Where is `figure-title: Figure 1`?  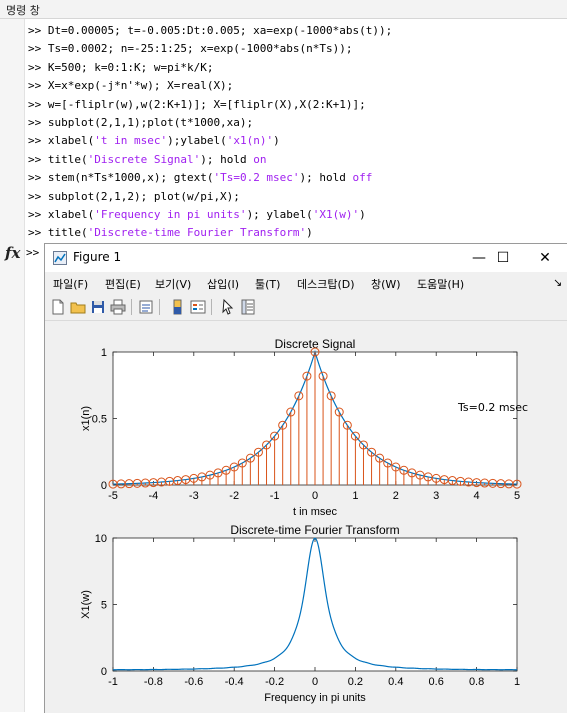 figure-title: Figure 1 is located at coordinates (97, 257).